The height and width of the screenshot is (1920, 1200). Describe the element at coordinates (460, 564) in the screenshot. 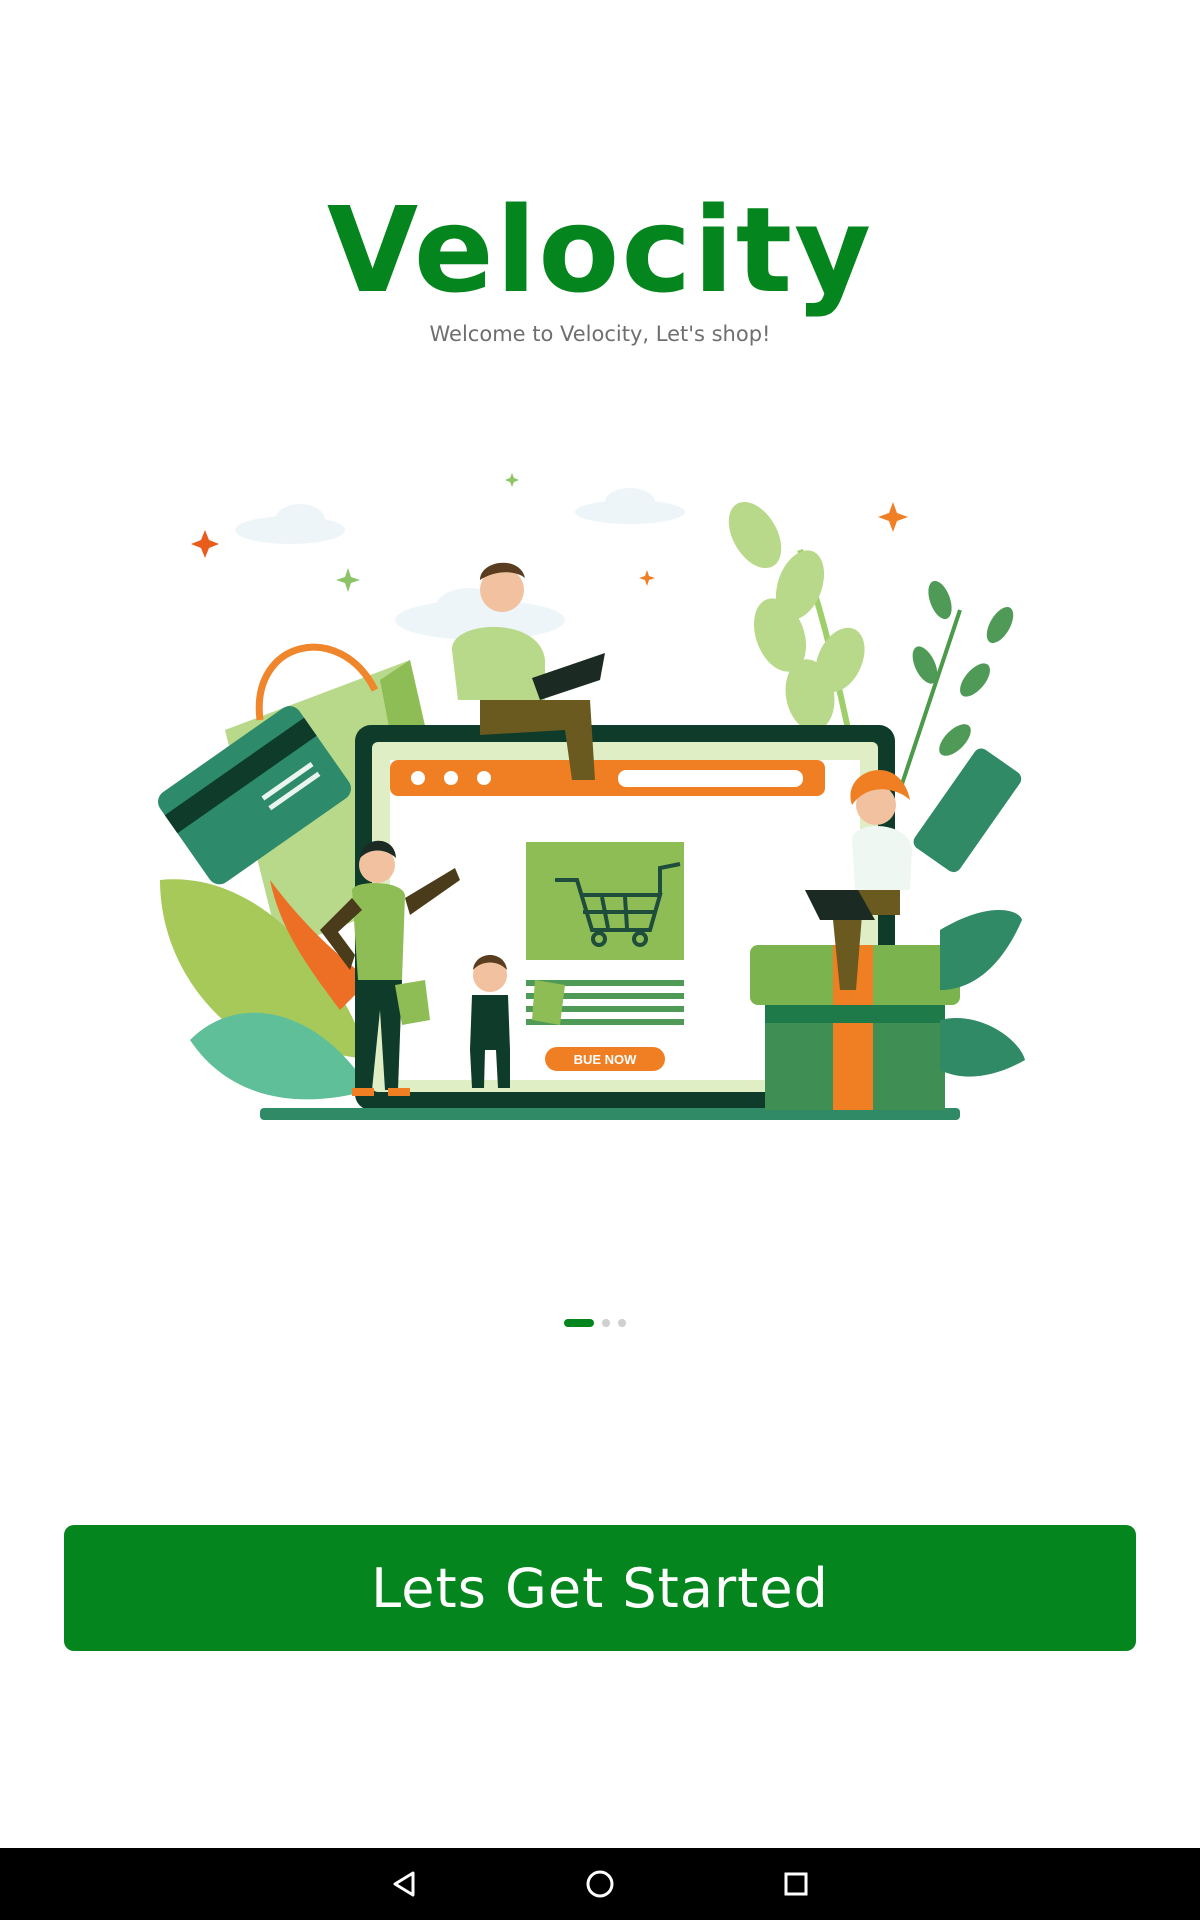

I see `cloud-icon` at that location.